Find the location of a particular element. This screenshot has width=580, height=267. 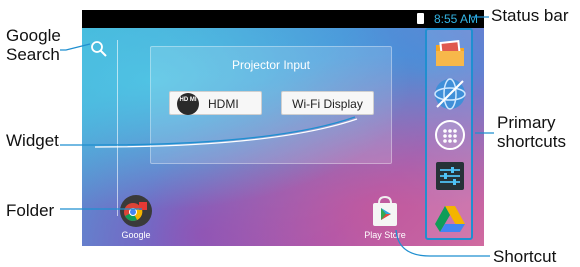

callout-shortcut: Shortcut is located at coordinates (525, 256).